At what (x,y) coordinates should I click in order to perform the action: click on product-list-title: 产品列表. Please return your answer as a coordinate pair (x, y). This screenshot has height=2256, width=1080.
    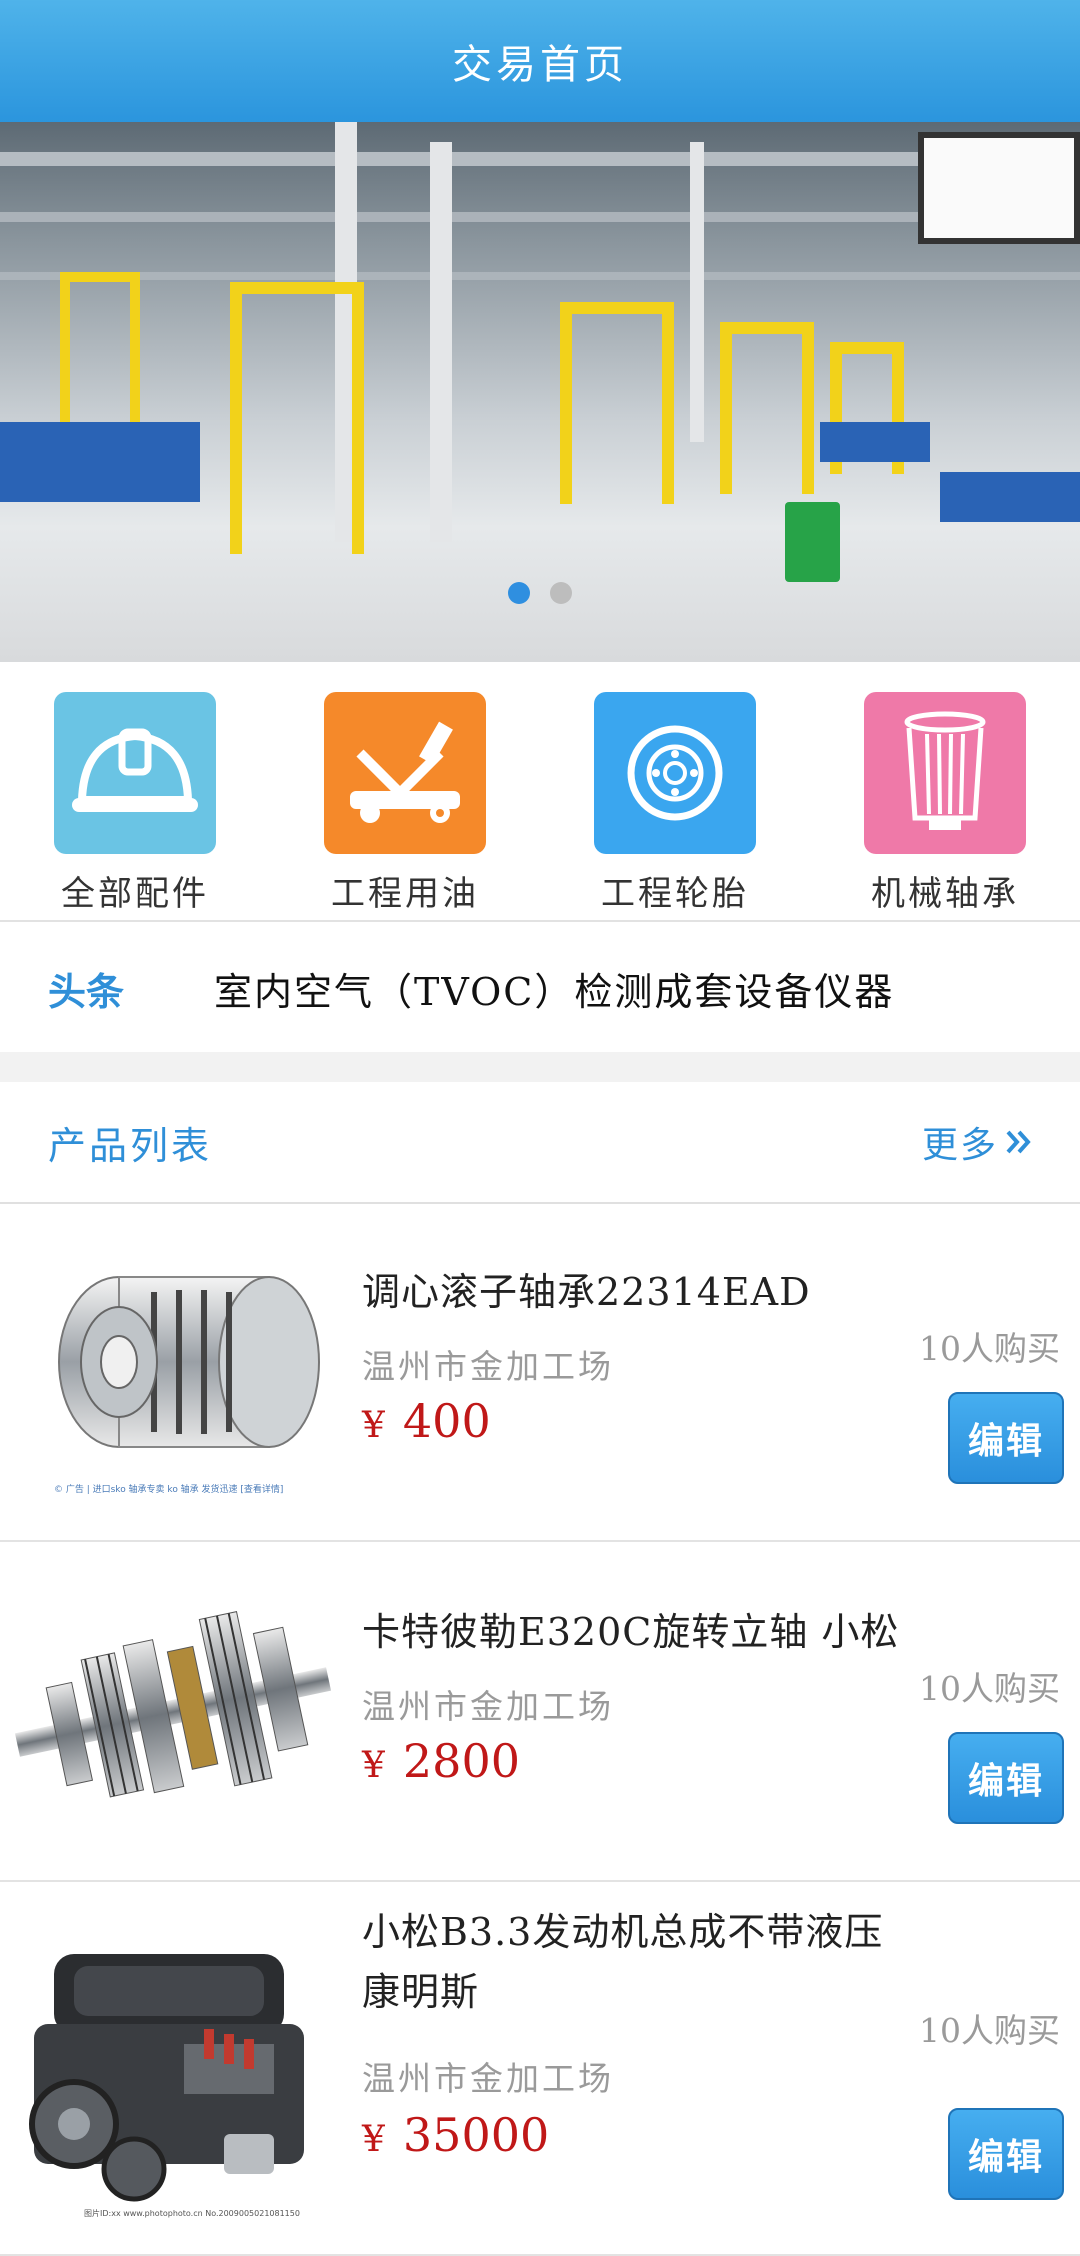
    Looking at the image, I should click on (130, 1145).